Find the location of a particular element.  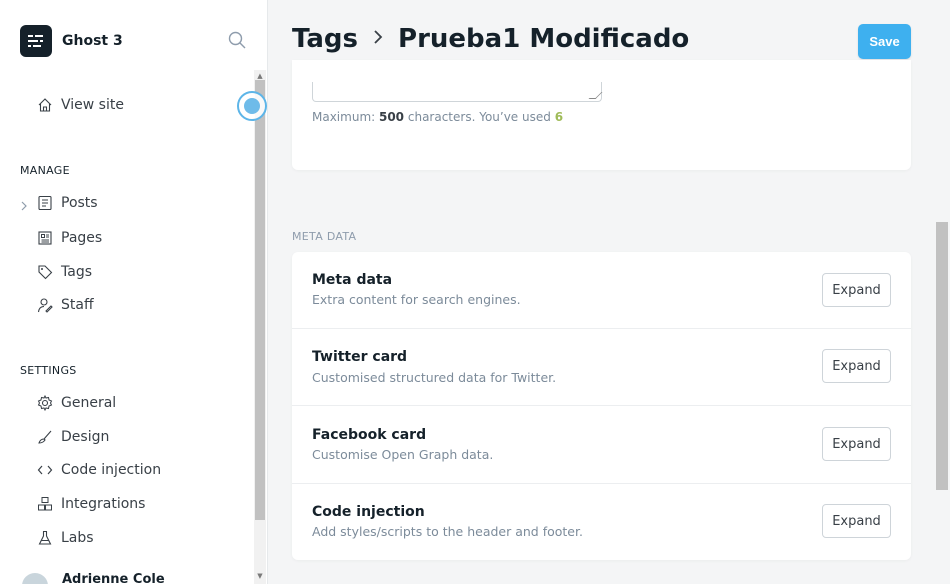

row-title: Facebook card is located at coordinates (369, 435).